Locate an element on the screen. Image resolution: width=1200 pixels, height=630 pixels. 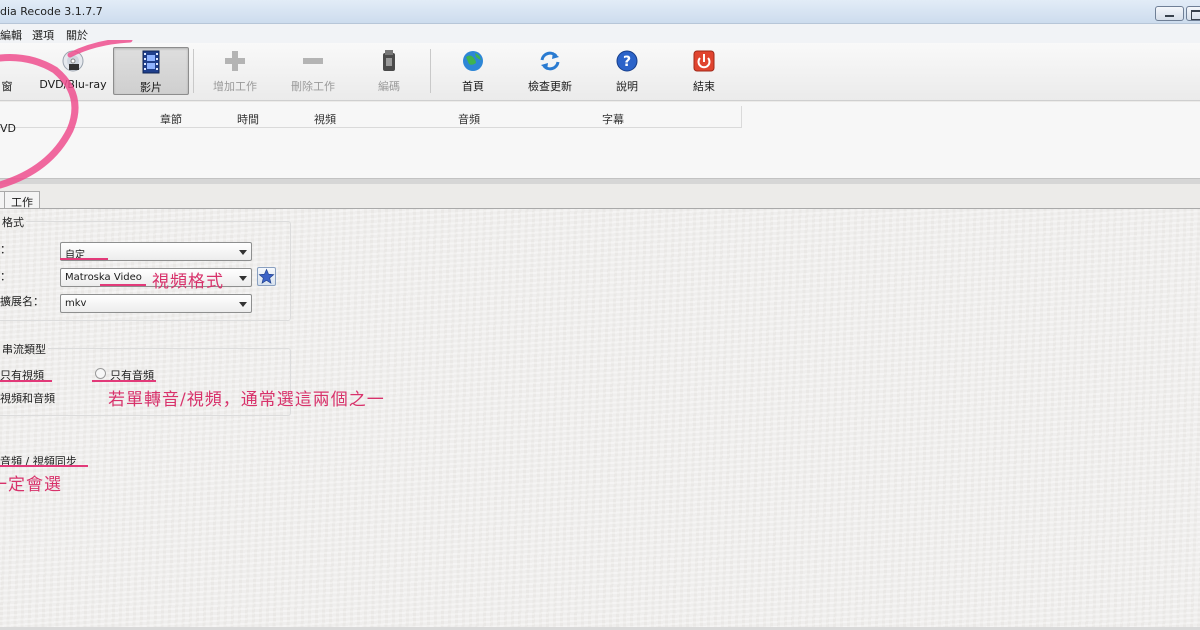
column-header-video: 視頻 is located at coordinates (325, 119).